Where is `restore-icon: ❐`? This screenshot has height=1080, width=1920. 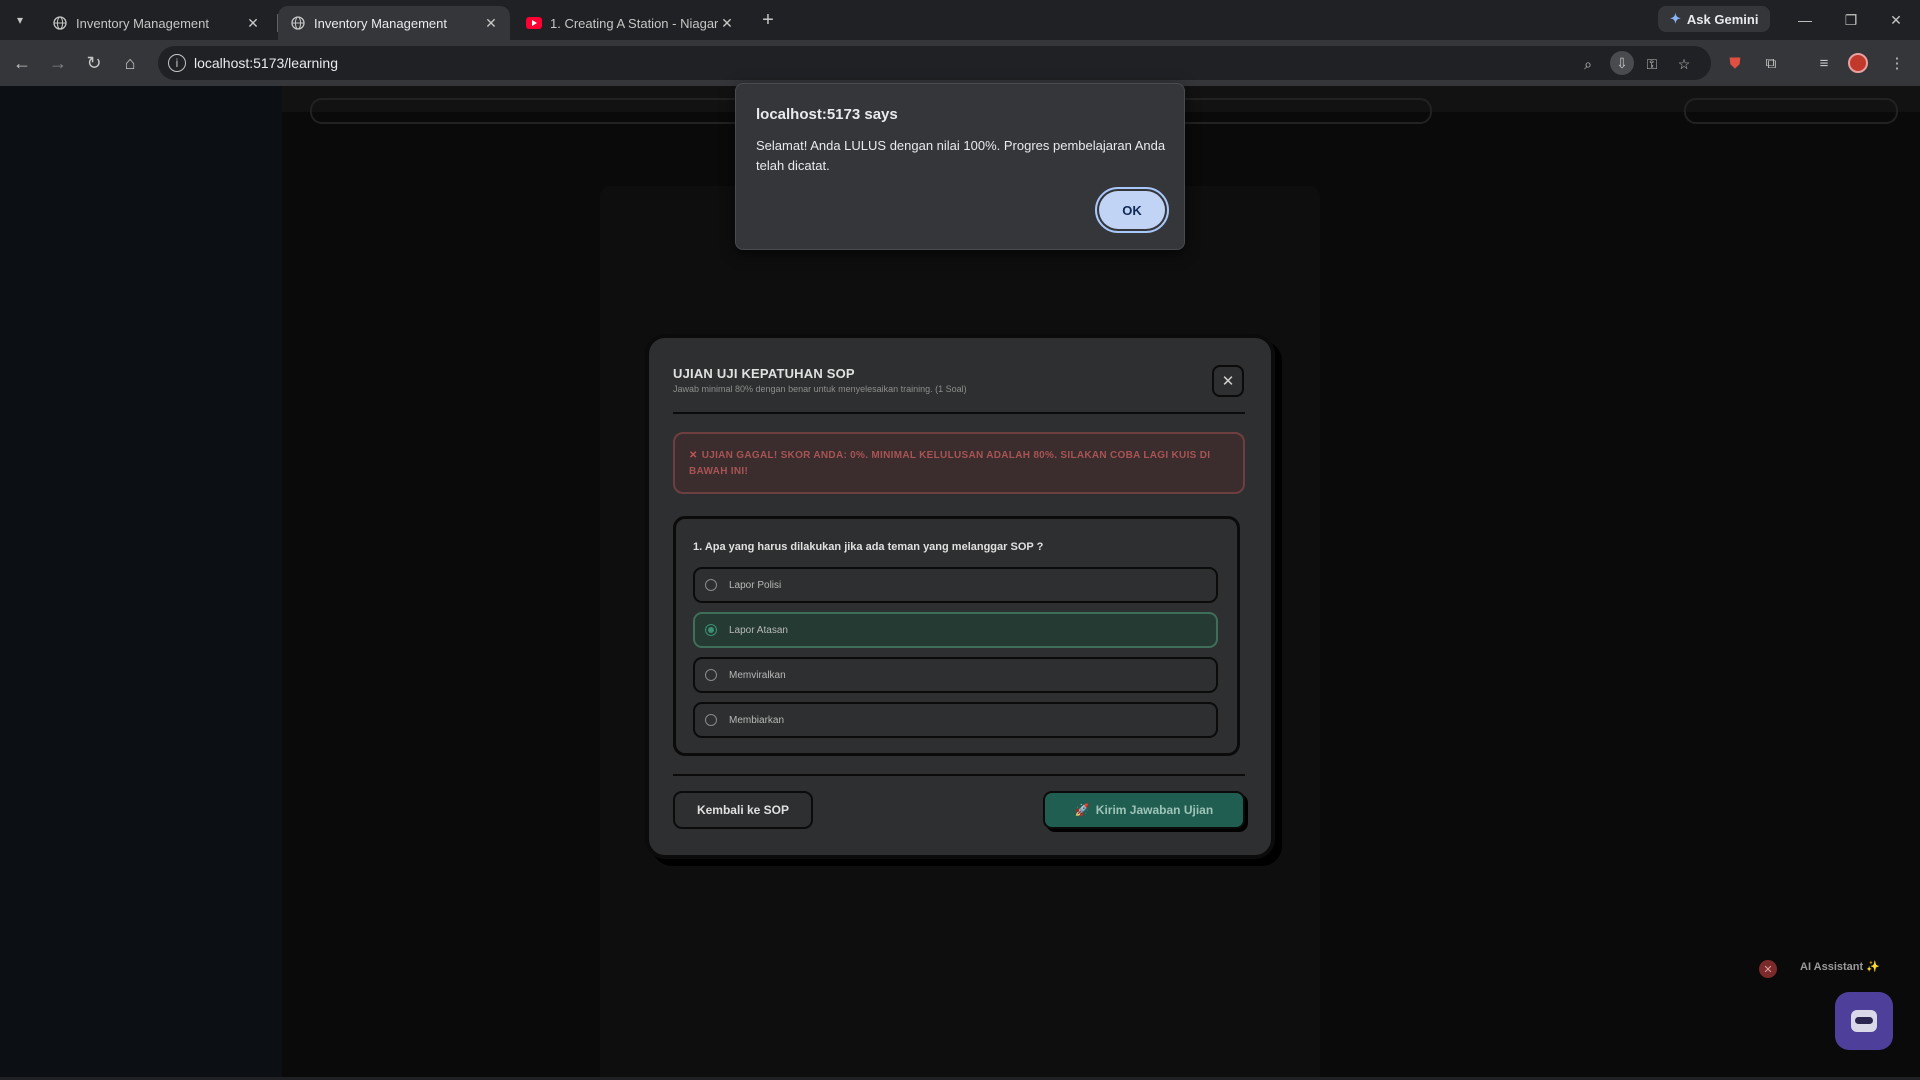 restore-icon: ❐ is located at coordinates (1851, 20).